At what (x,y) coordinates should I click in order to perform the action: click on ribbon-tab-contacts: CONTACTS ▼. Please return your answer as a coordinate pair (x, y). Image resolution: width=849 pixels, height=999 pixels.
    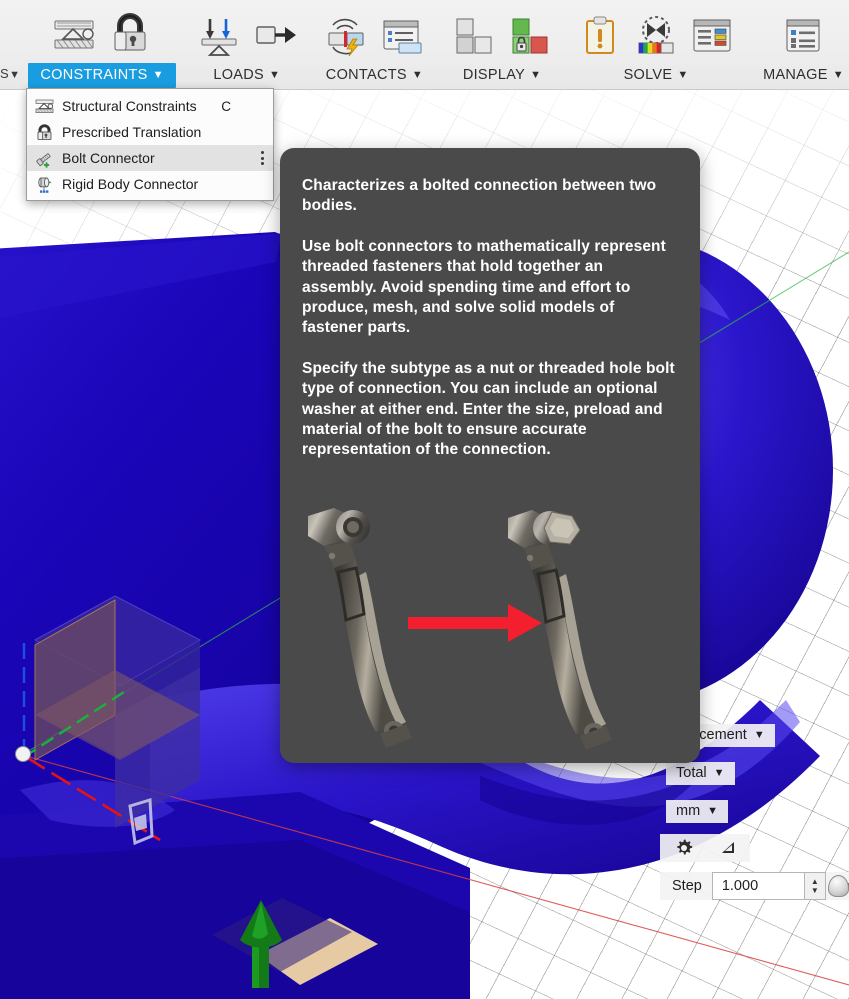
    Looking at the image, I should click on (374, 77).